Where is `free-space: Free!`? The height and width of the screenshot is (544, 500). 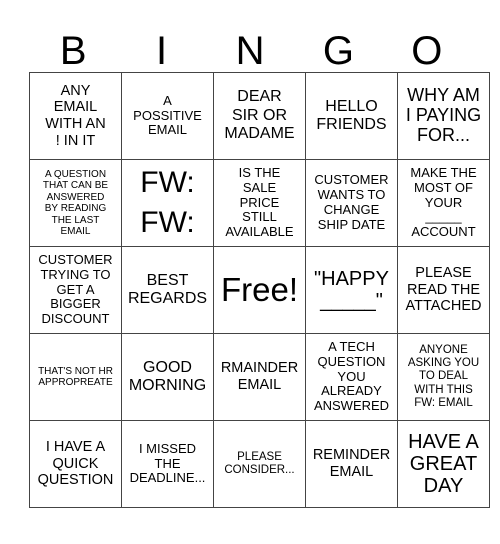
free-space: Free! is located at coordinates (259, 290).